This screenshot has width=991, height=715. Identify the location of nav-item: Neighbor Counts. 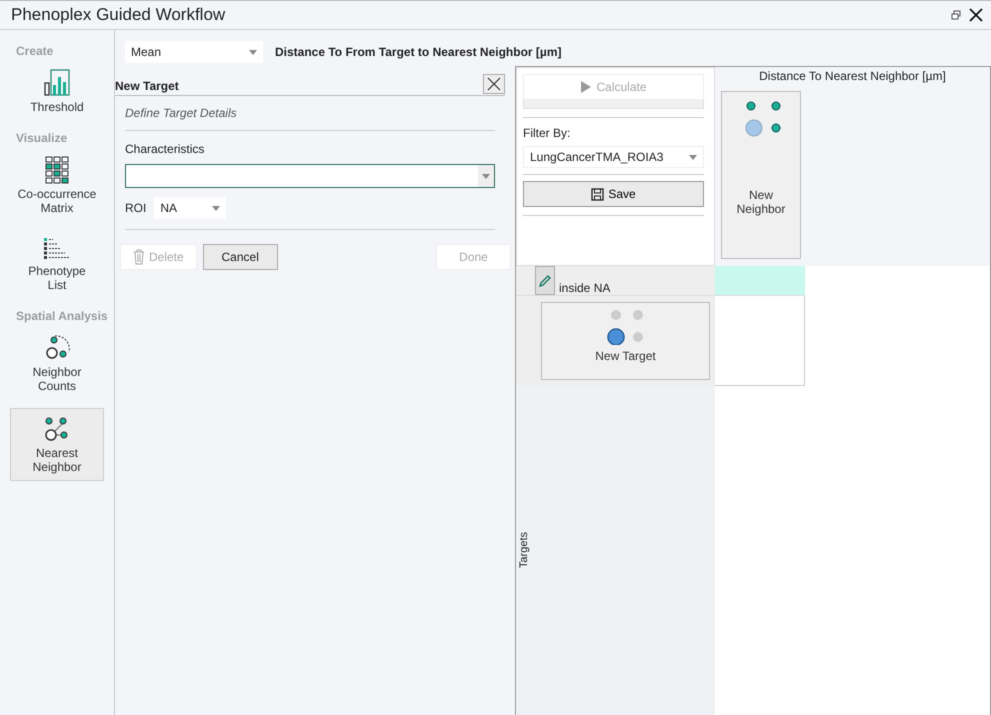
(57, 363).